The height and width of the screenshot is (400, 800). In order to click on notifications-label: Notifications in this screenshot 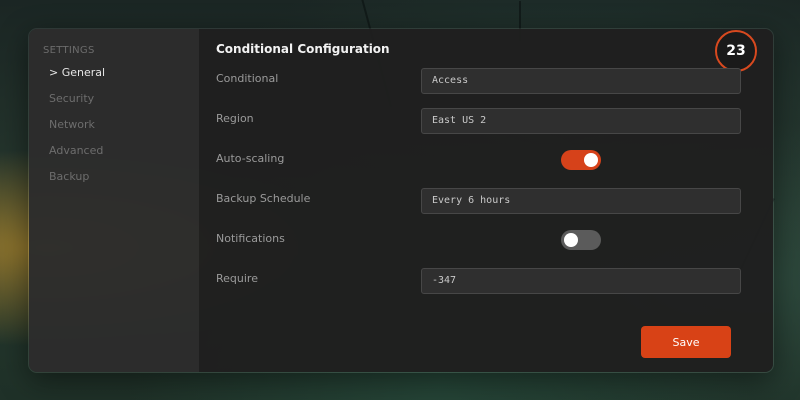, I will do `click(250, 238)`.